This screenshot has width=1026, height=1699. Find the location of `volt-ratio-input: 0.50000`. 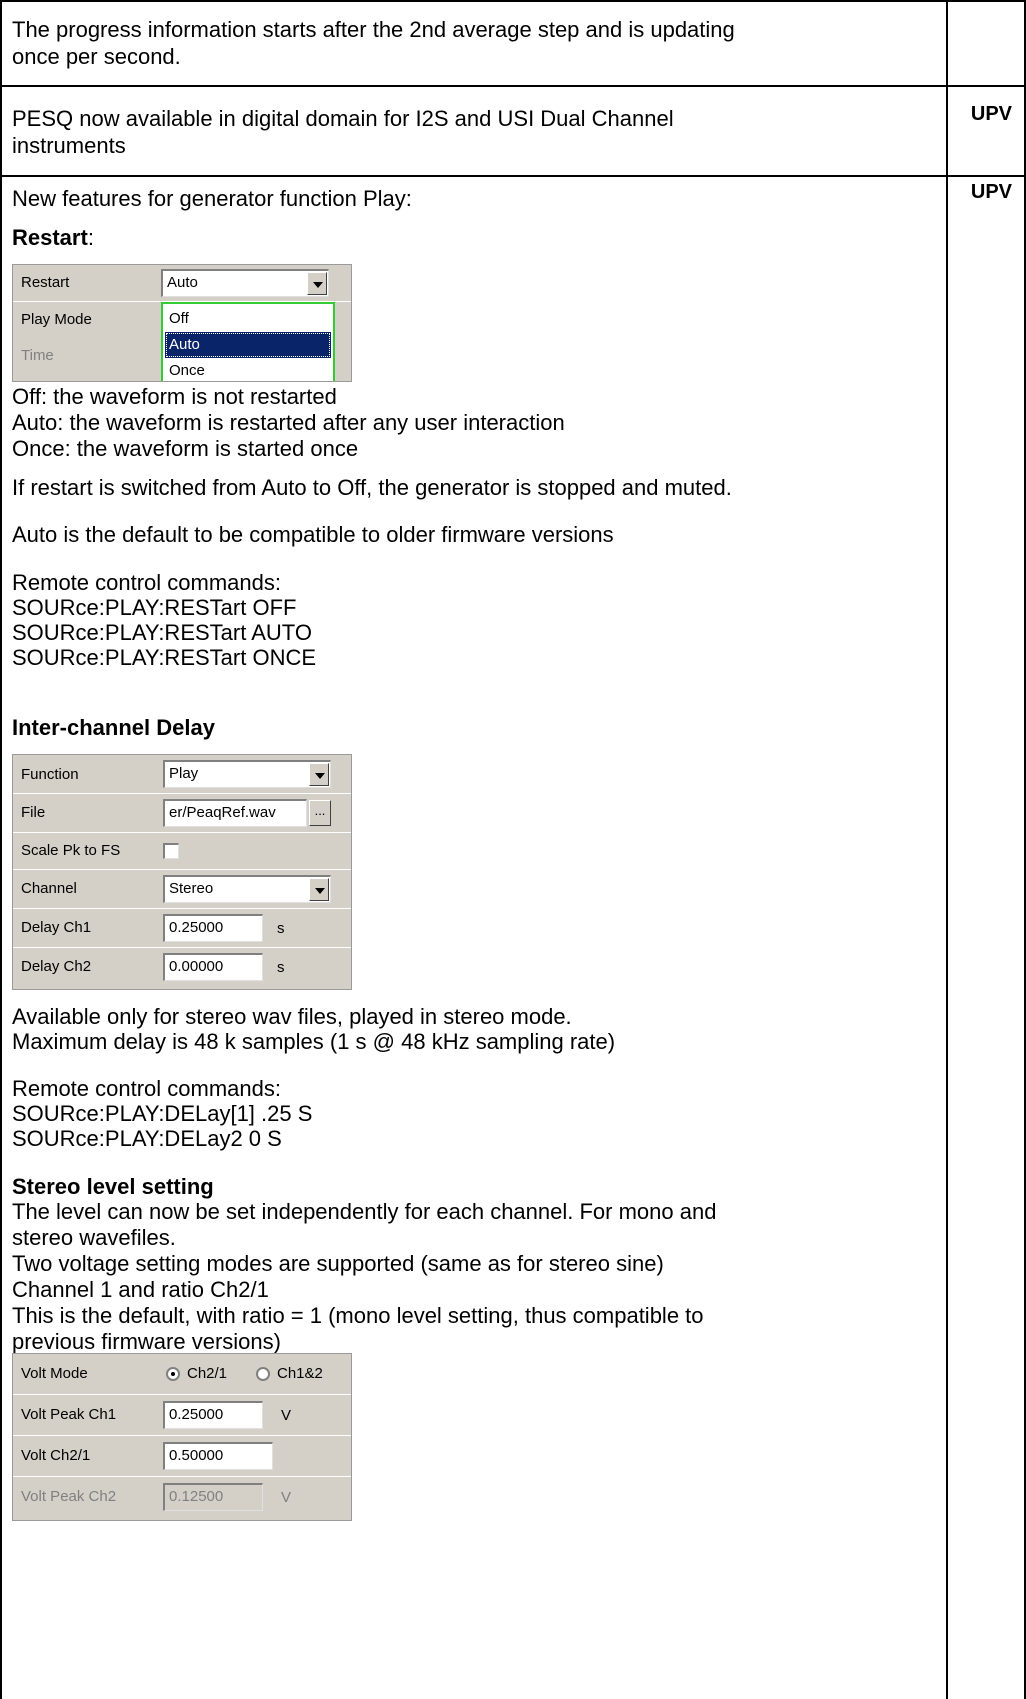

volt-ratio-input: 0.50000 is located at coordinates (218, 1456).